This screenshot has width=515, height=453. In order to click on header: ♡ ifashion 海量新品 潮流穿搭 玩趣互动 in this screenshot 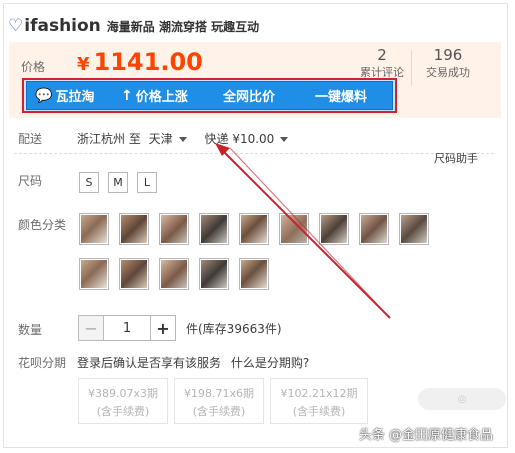, I will do `click(133, 26)`.